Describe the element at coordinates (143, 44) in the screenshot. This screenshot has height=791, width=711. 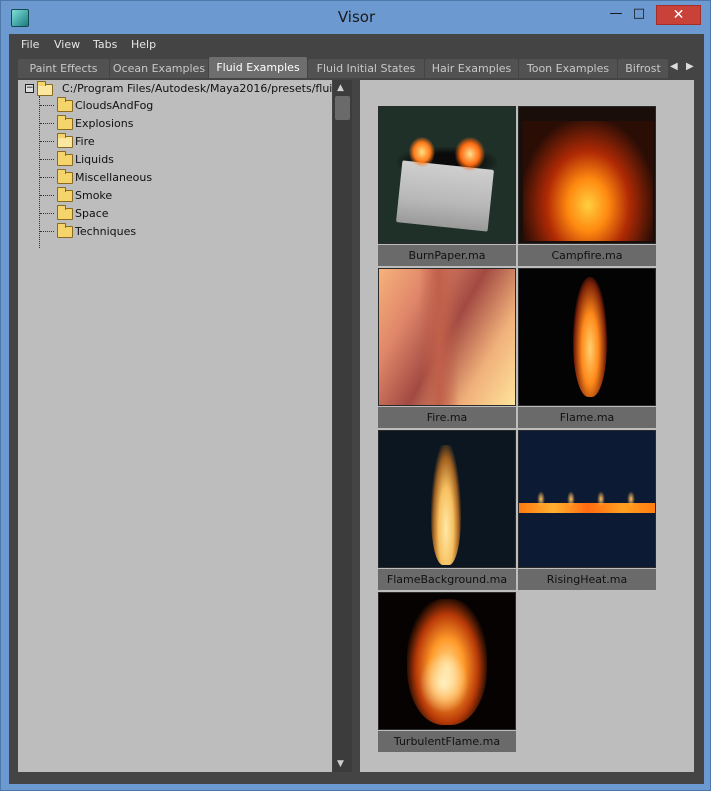
I see `menu-help: Help` at that location.